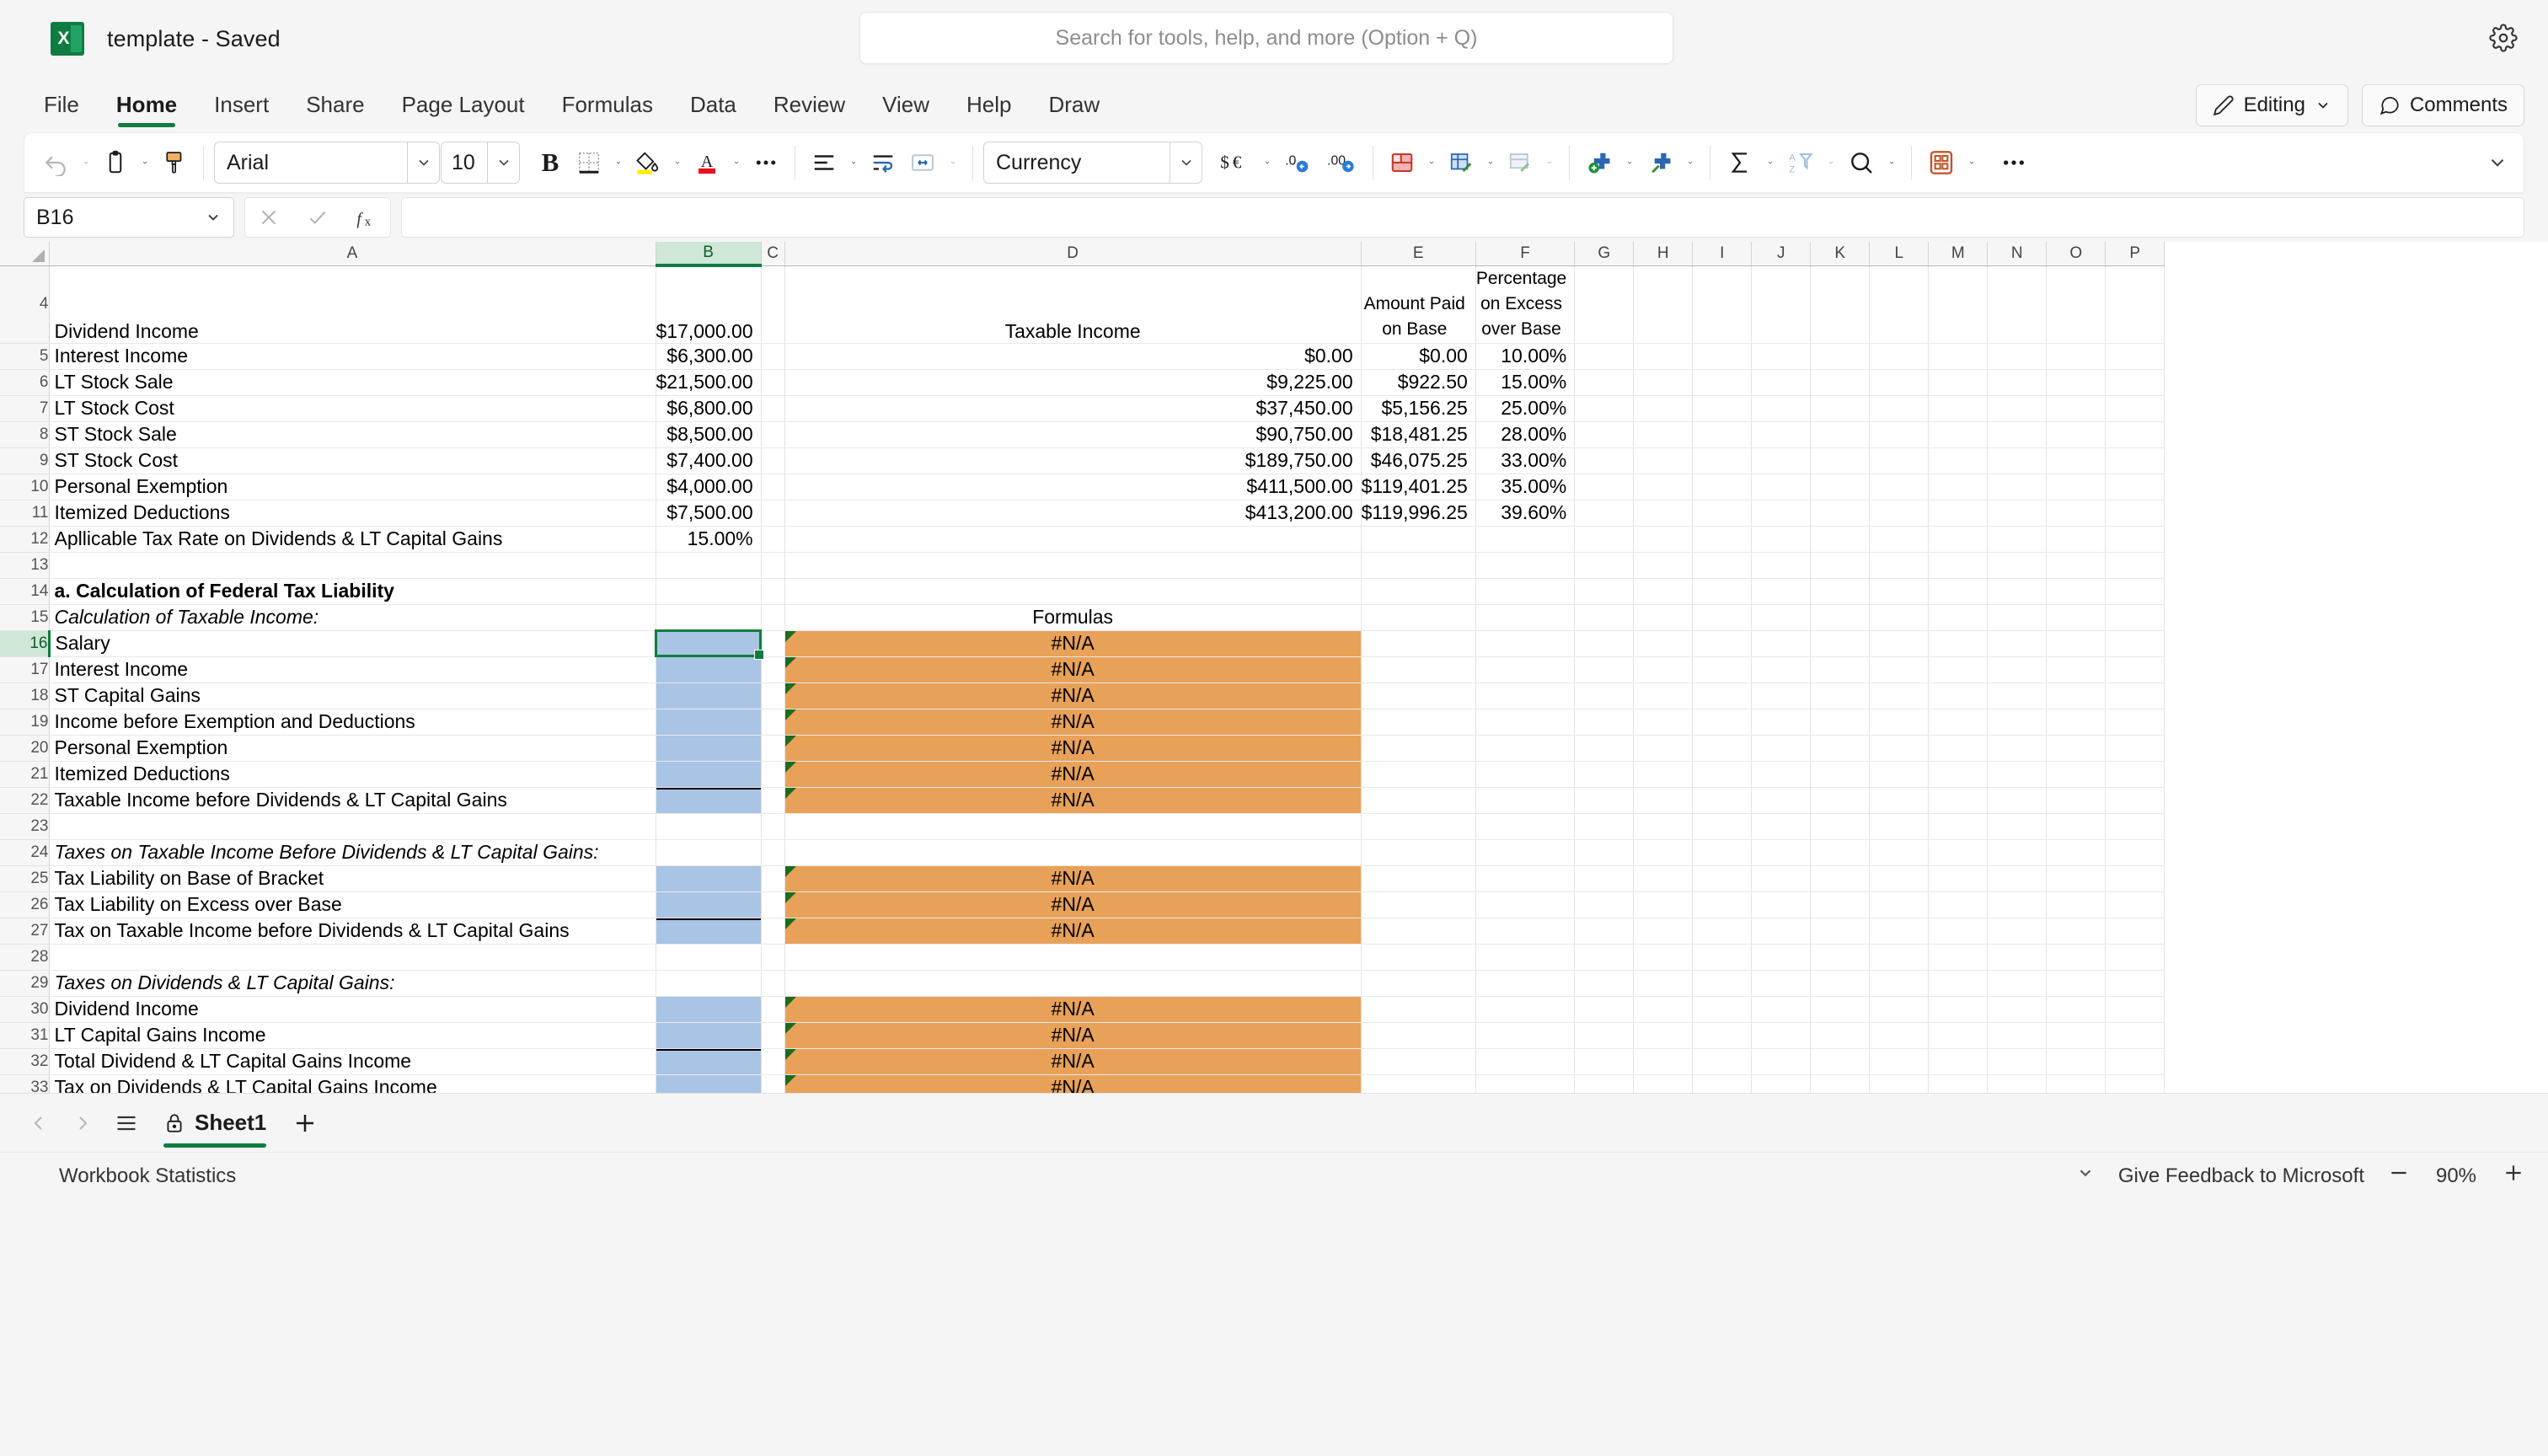  I want to click on cell-P16, so click(2135, 643).